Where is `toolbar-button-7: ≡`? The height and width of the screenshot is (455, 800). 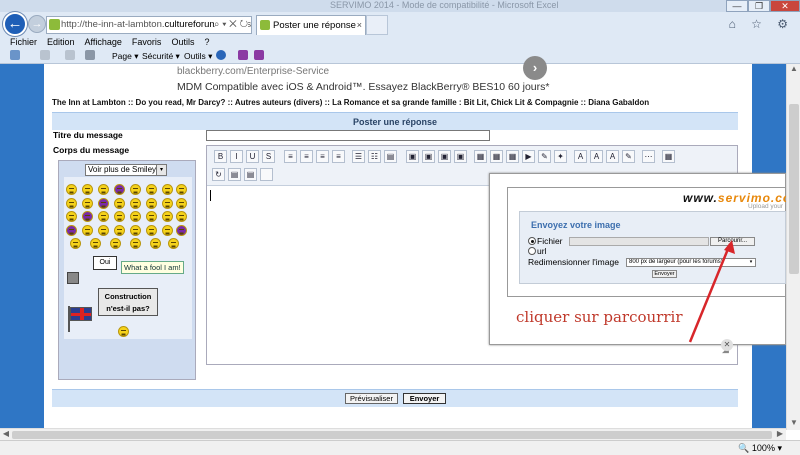
toolbar-button-7: ≡ is located at coordinates (322, 156).